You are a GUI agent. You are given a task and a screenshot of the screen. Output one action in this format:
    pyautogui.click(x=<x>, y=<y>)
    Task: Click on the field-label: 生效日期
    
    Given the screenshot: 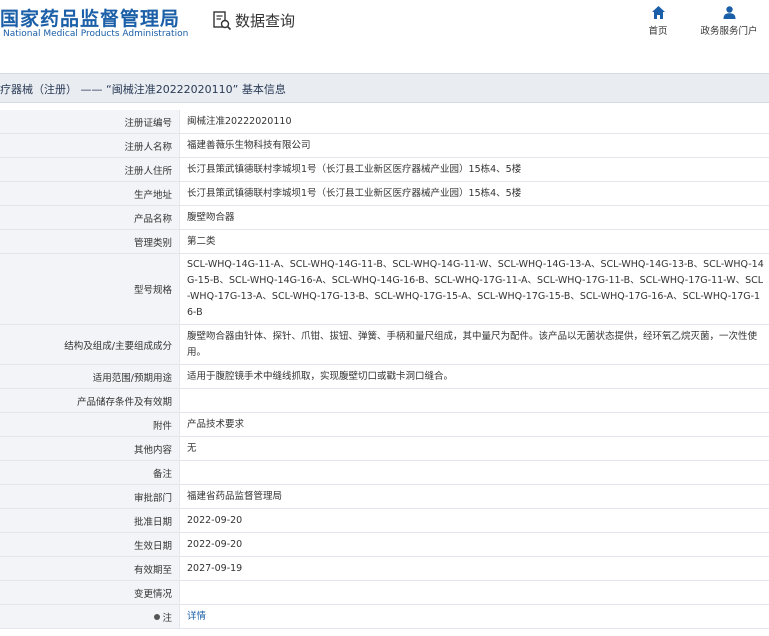 What is the action you would take?
    pyautogui.click(x=90, y=544)
    